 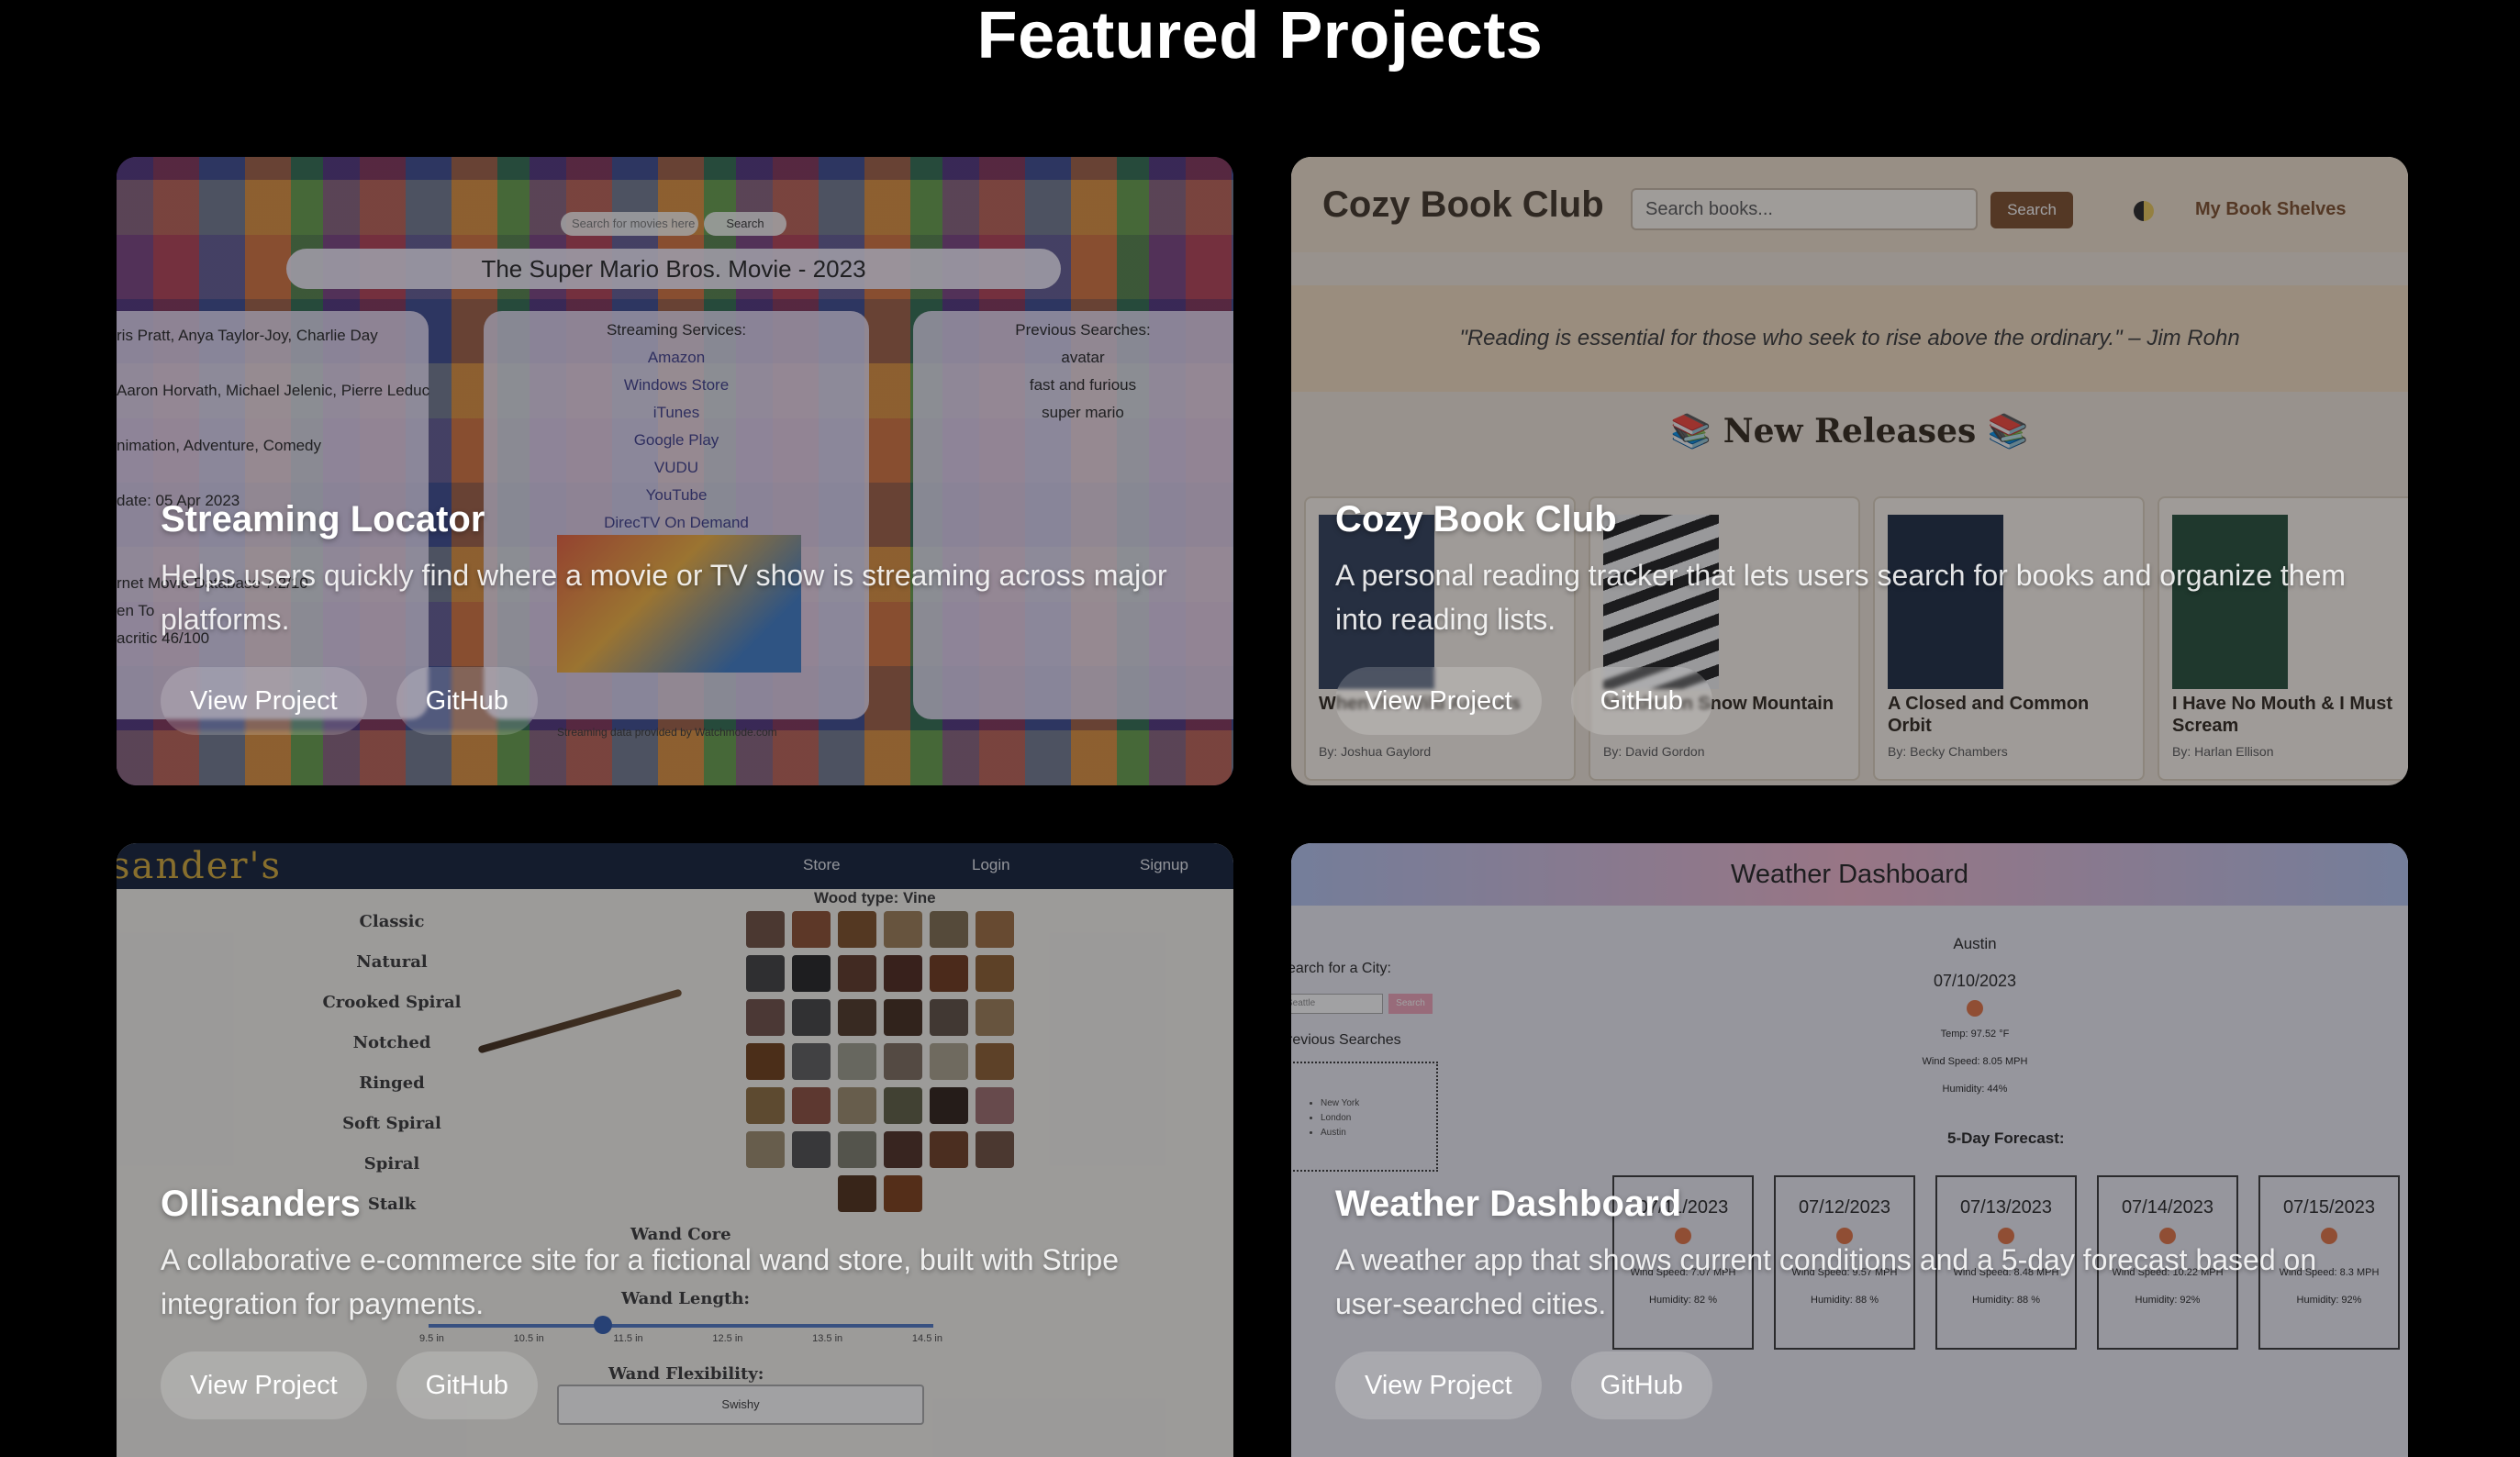 I want to click on project-title: Weather Dashboard, so click(x=1508, y=1204).